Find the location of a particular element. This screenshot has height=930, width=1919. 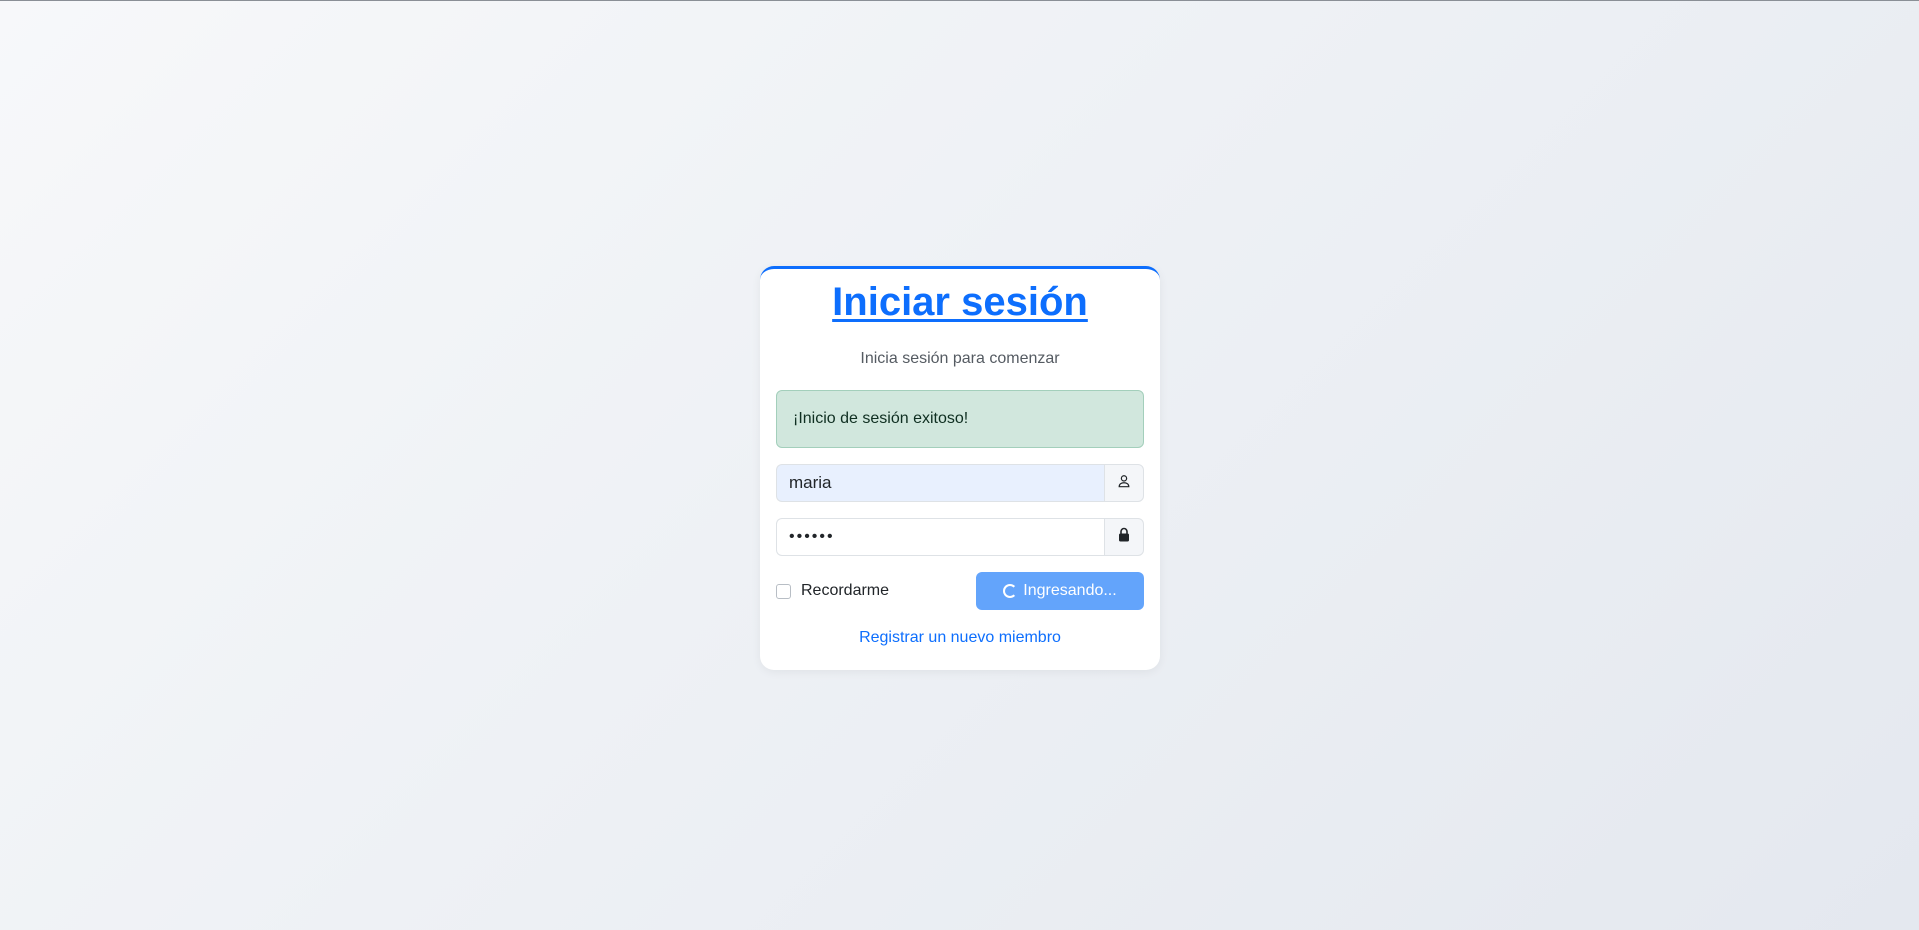

page-title: Iniciar sesión is located at coordinates (960, 302).